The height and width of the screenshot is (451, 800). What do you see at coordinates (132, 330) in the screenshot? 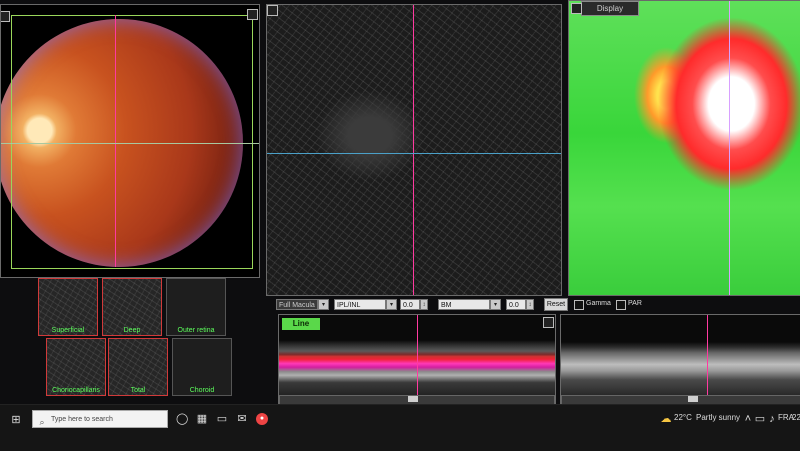
I see `thumbnail-label: Deep` at bounding box center [132, 330].